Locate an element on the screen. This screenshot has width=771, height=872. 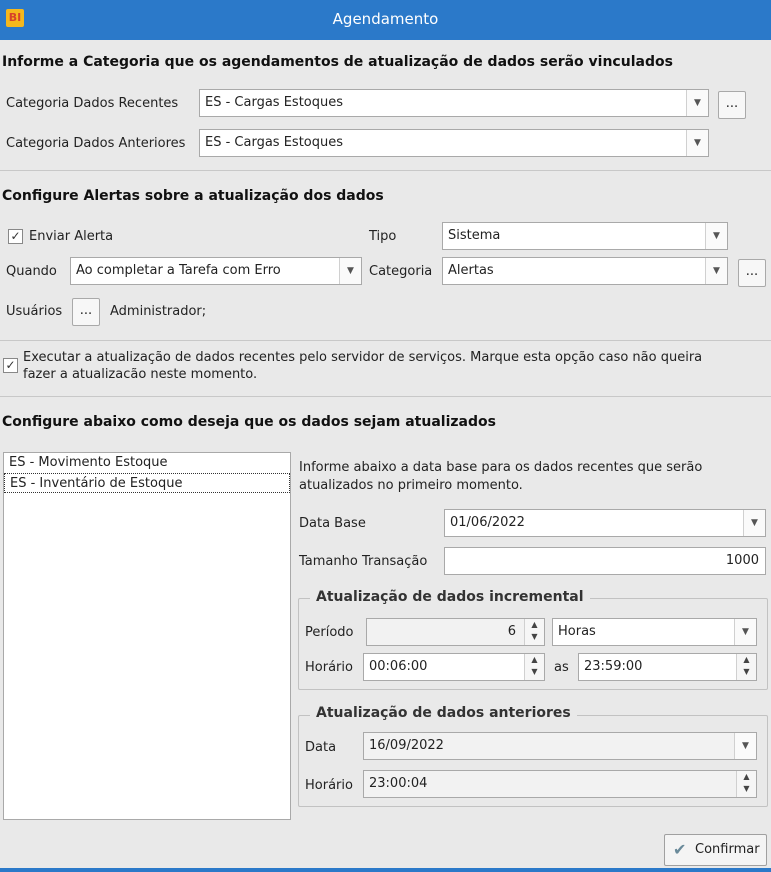
usuarios-value: Administrador; is located at coordinates (158, 311).